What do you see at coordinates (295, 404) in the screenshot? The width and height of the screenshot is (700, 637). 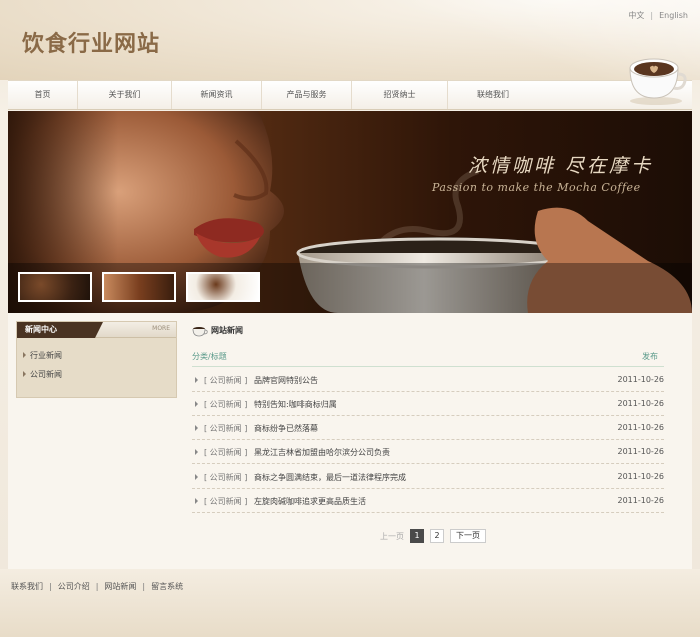 I see `news-title-link: 特别告知:咖啡商标归属` at bounding box center [295, 404].